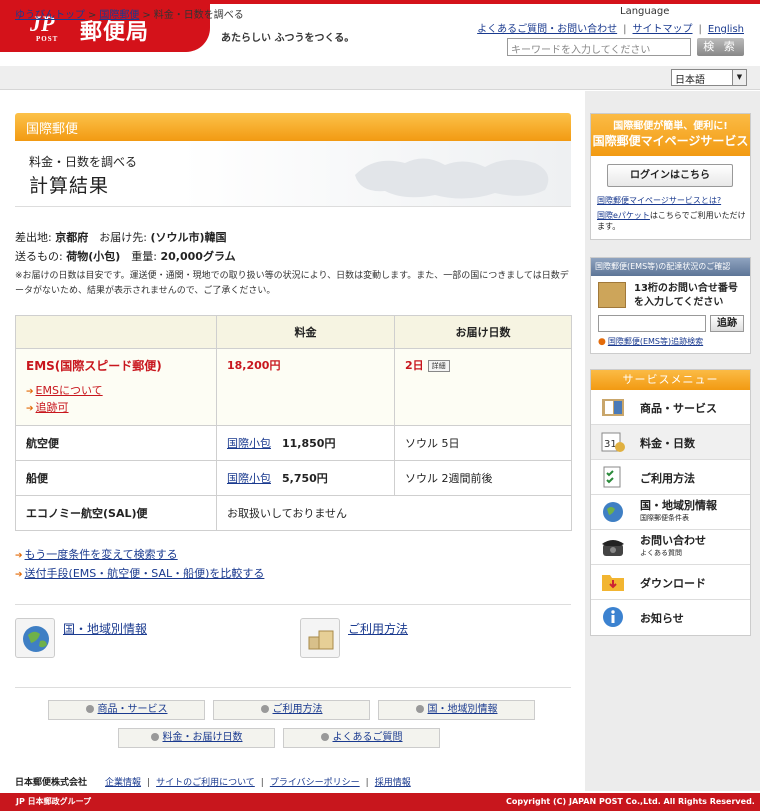 This screenshot has width=760, height=811. I want to click on ems-detail-button: 詳細, so click(438, 366).